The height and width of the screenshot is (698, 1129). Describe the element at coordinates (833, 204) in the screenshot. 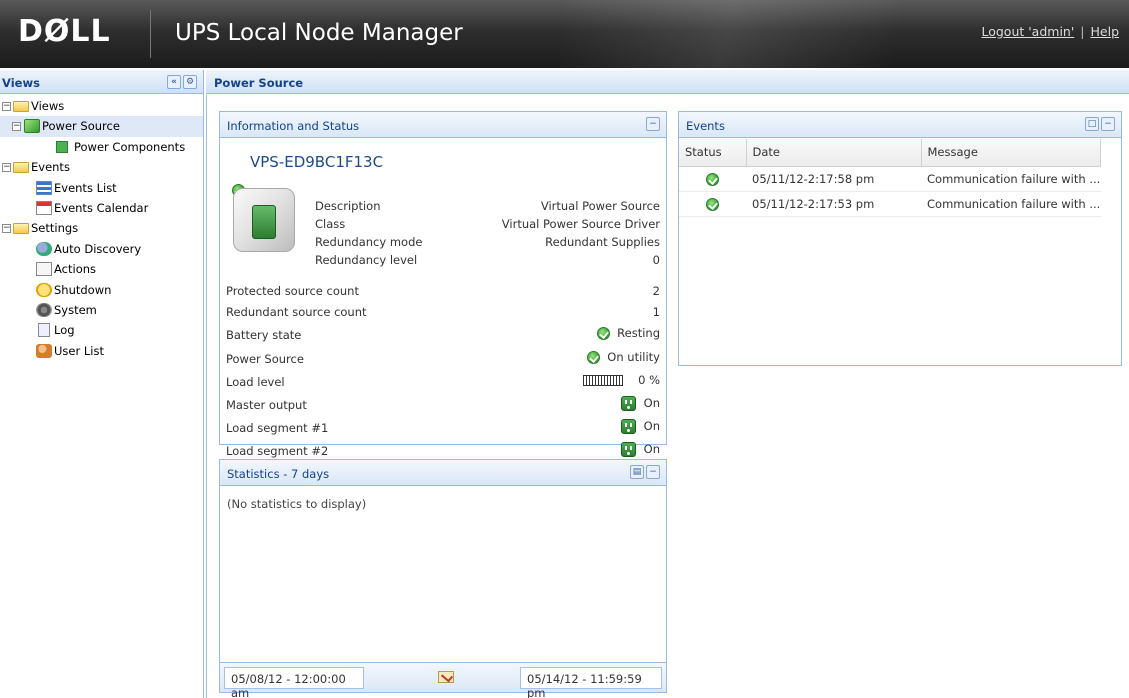

I see `date-cell: 05/11/12-2:17:53 pm` at that location.